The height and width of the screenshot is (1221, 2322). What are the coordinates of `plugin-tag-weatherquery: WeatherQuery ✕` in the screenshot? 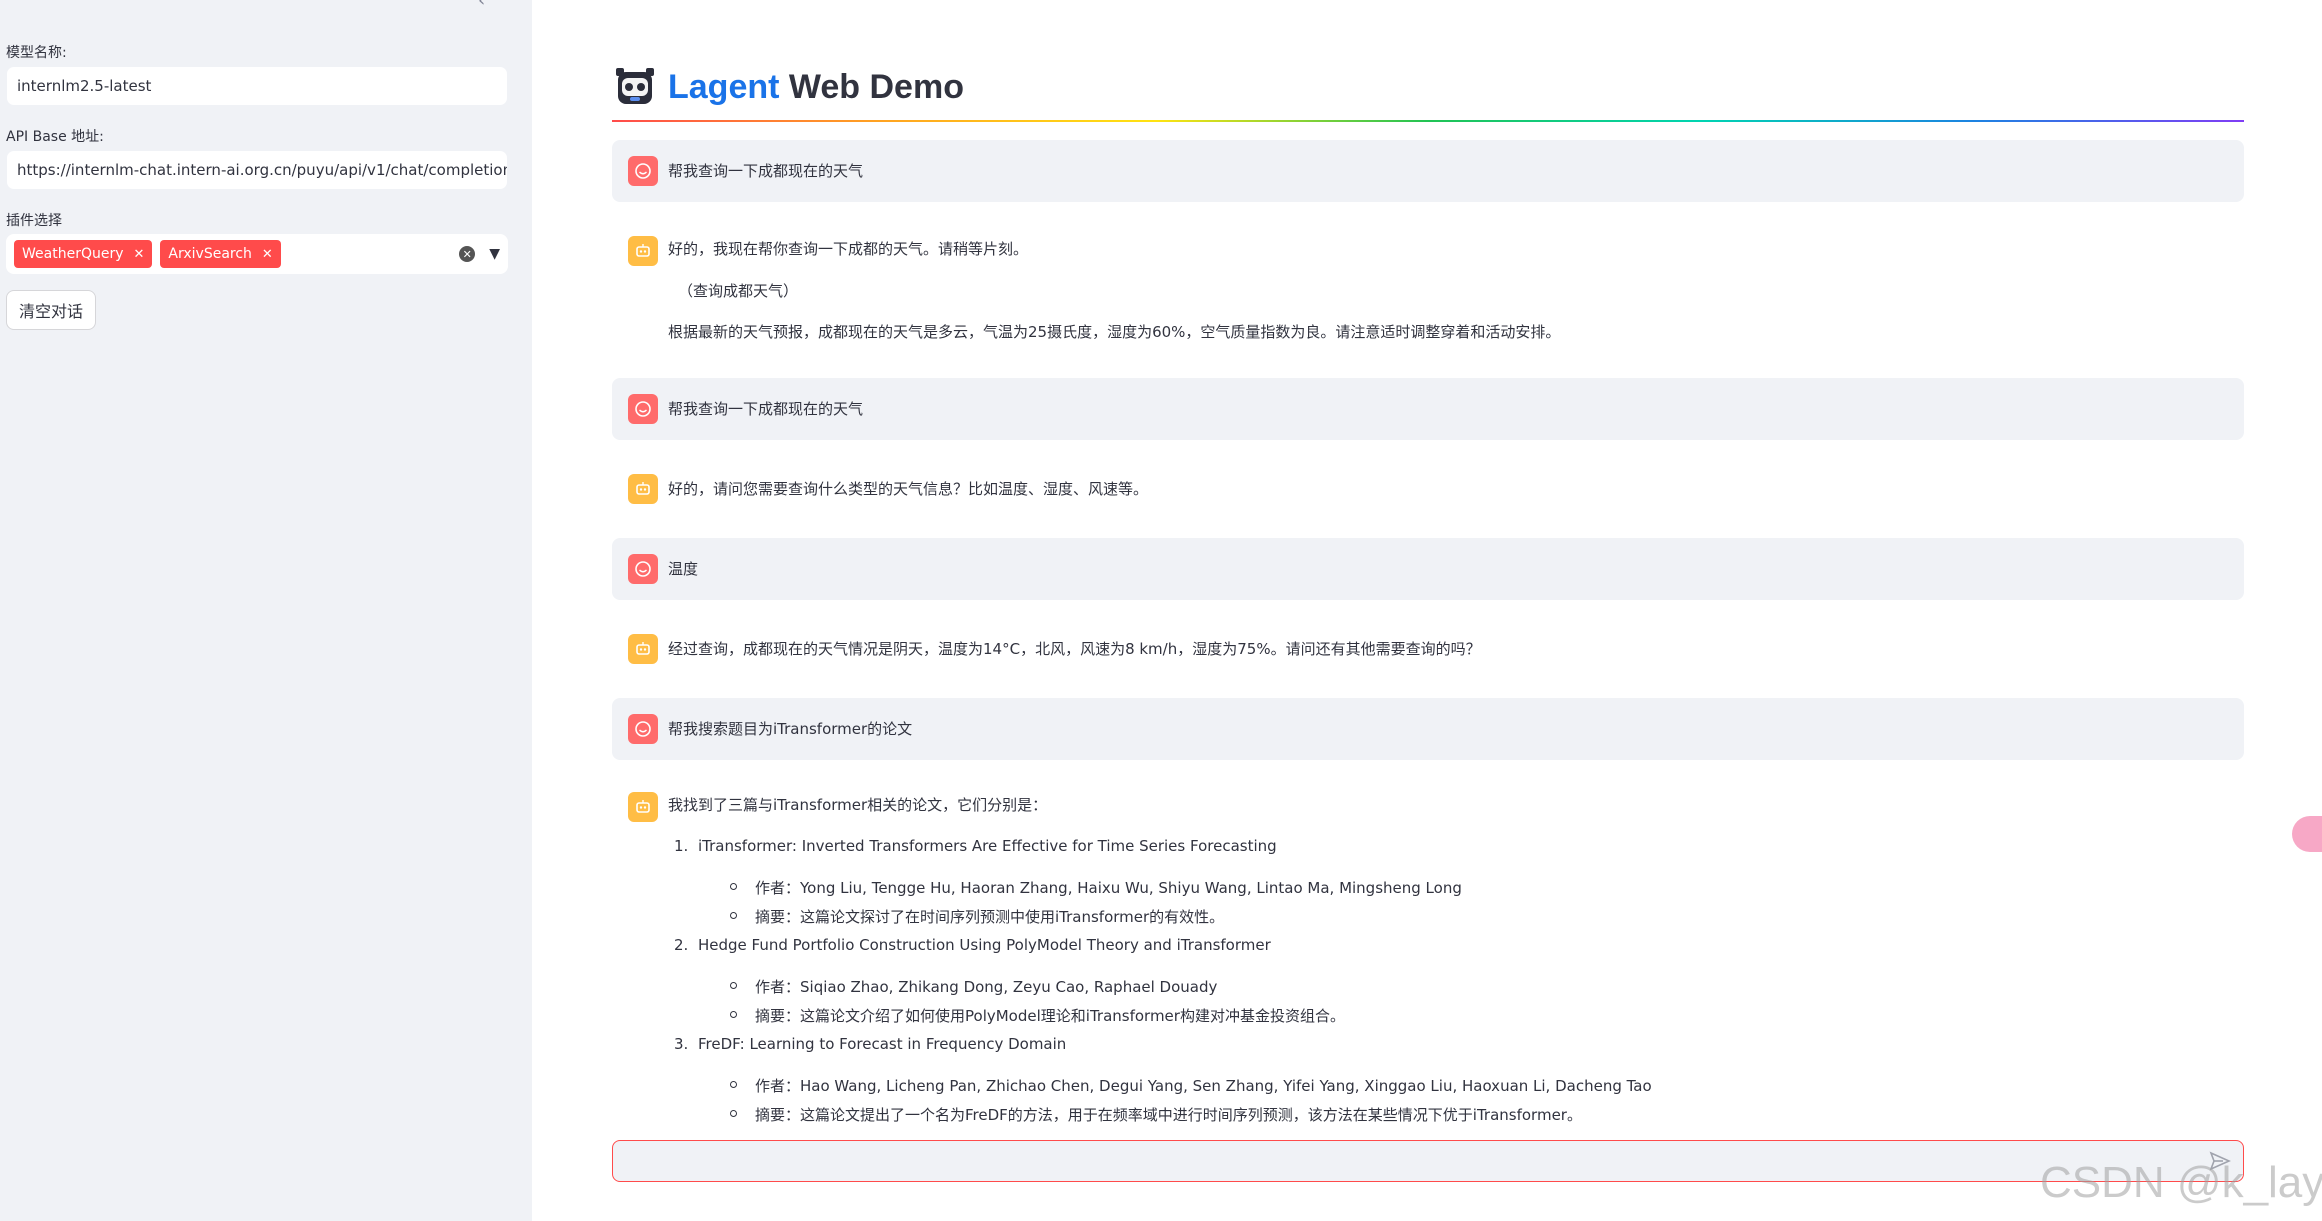 It's located at (83, 254).